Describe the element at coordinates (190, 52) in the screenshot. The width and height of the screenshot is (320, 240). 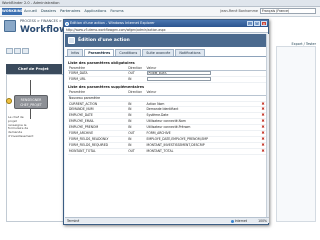
I see `tab-notifications: Notifications` at that location.